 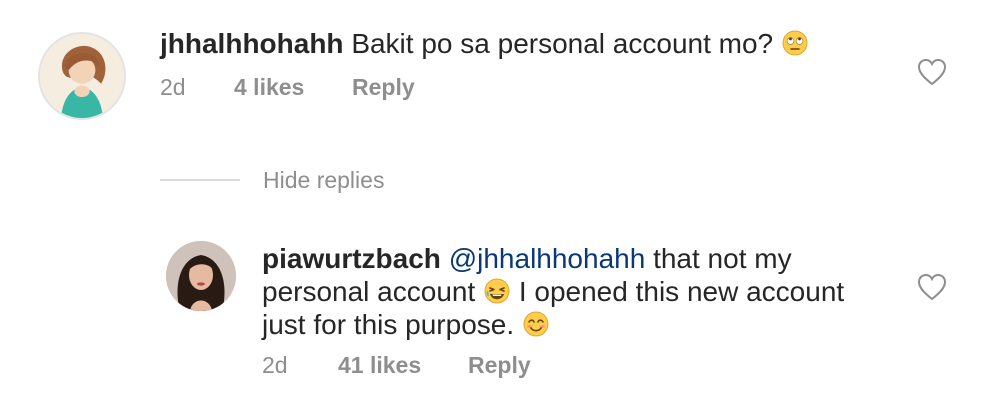 I want to click on likes-count: 4 likes, so click(x=269, y=87).